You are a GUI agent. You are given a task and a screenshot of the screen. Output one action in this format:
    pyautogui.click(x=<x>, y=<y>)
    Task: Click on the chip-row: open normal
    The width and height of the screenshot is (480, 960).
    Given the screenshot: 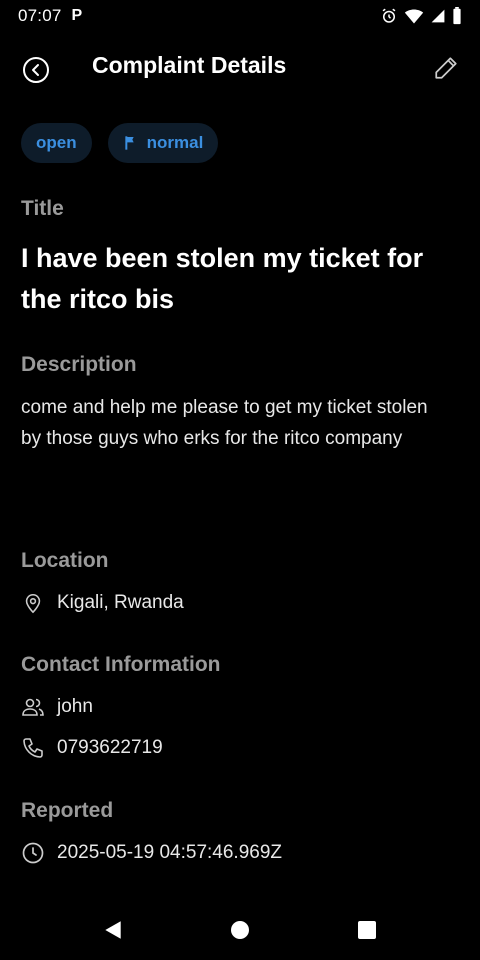 What is the action you would take?
    pyautogui.click(x=120, y=143)
    